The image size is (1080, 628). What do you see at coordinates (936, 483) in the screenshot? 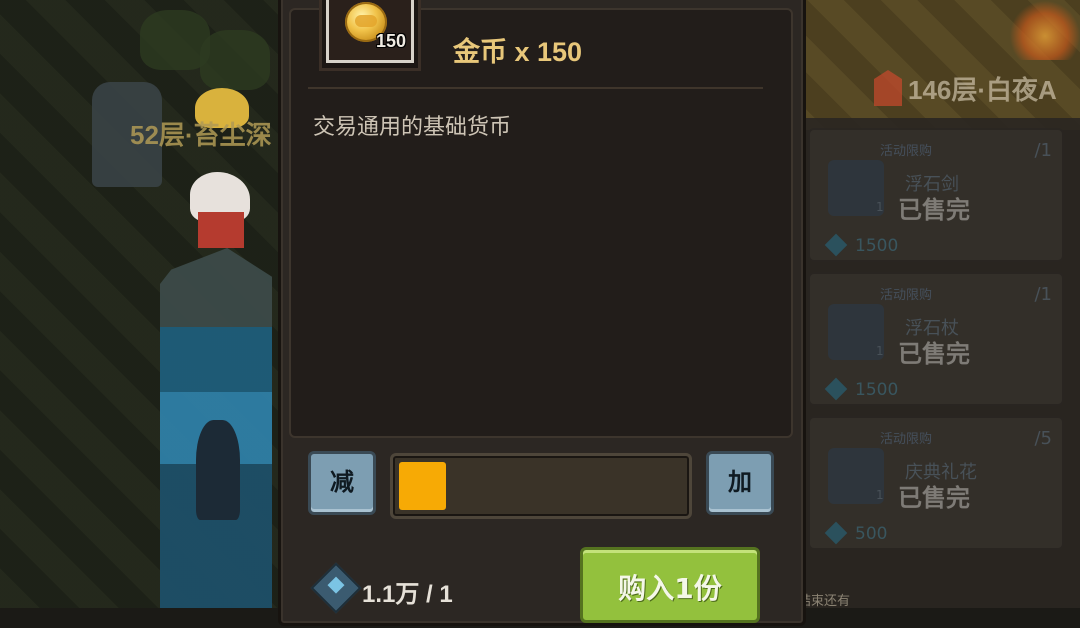
I see `shop-item-card: 活动限购/5 庆典礼花 1 已售完 500` at bounding box center [936, 483].